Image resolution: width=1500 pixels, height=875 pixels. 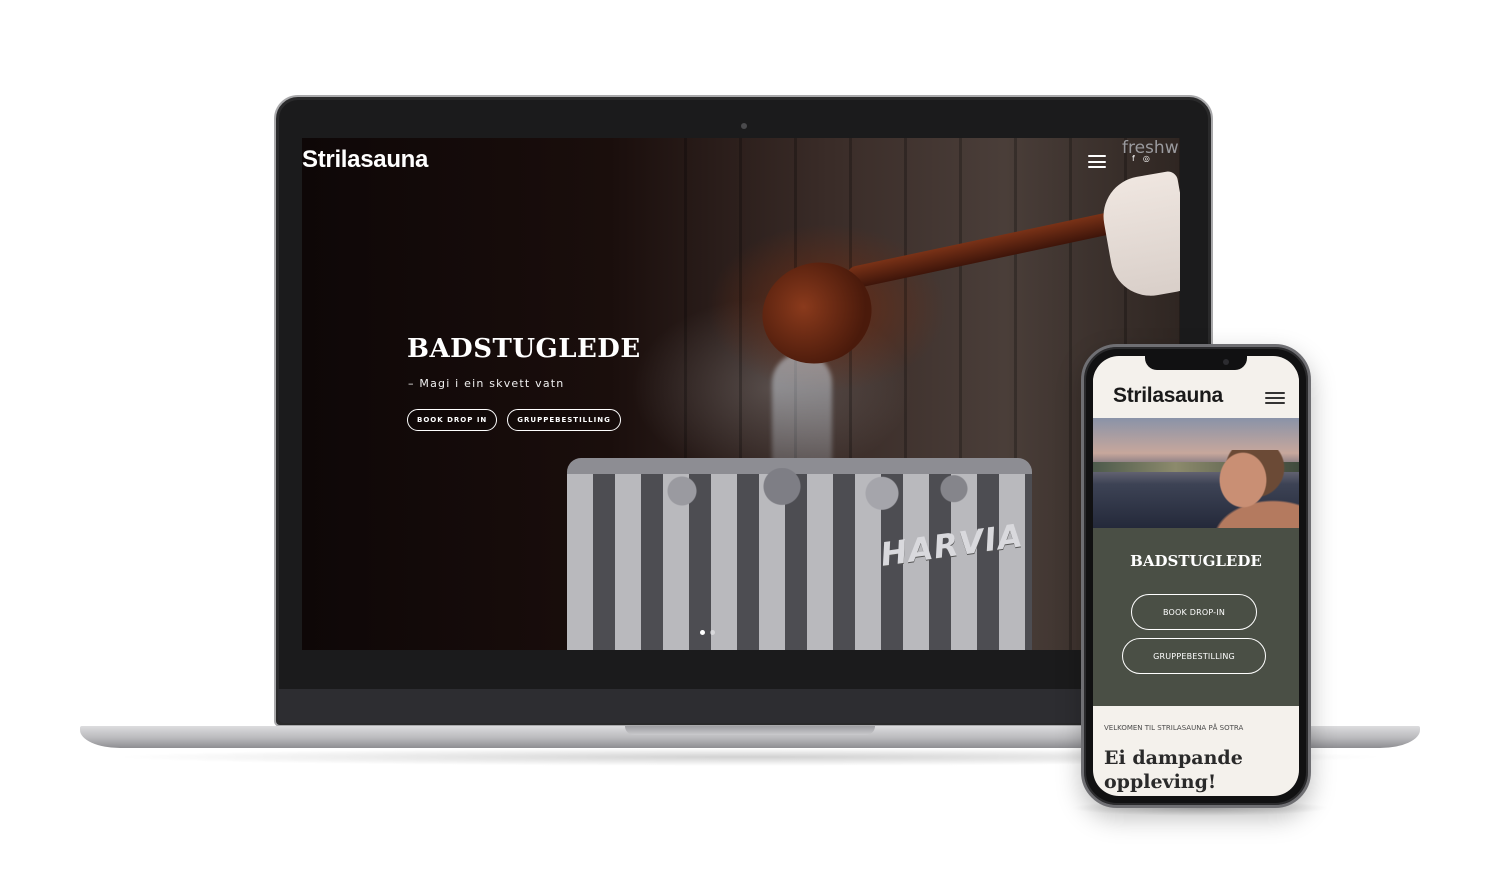 What do you see at coordinates (1196, 561) in the screenshot?
I see `mobile-hero-title: BADSTUGLEDE` at bounding box center [1196, 561].